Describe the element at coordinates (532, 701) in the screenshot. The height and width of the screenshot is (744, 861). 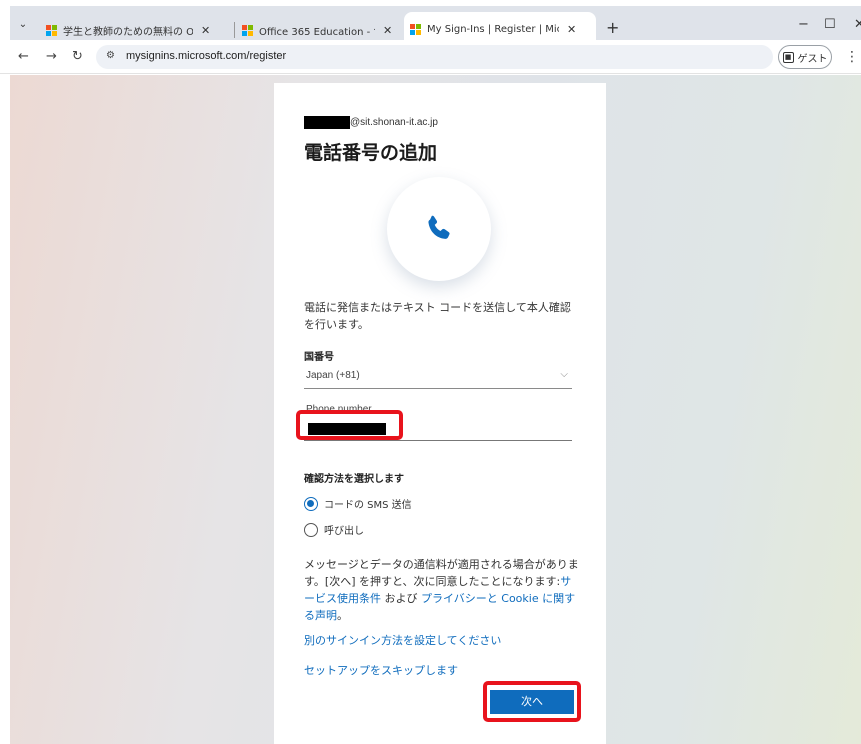
I see `highlight-next-button` at that location.